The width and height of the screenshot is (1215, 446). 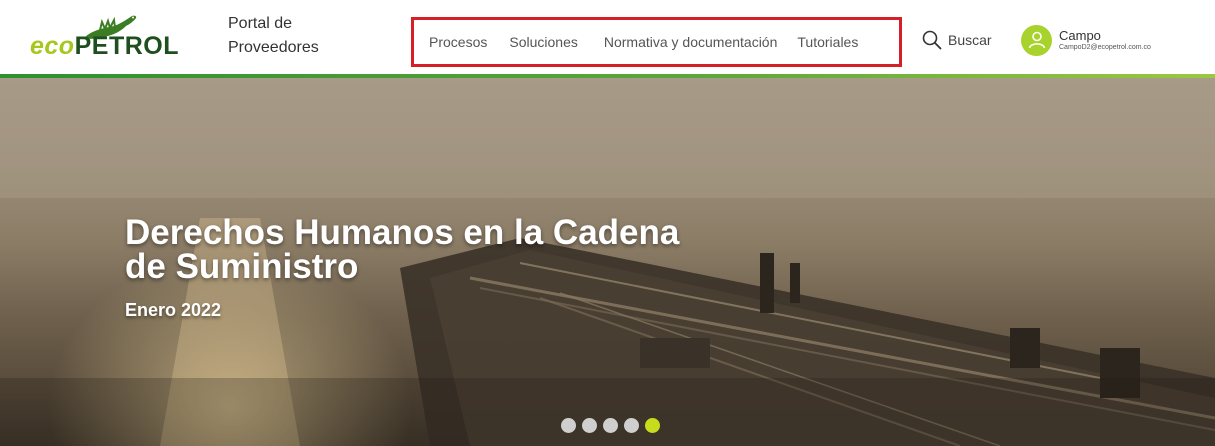 What do you see at coordinates (273, 47) in the screenshot?
I see `portal-title-line2: Proveedores` at bounding box center [273, 47].